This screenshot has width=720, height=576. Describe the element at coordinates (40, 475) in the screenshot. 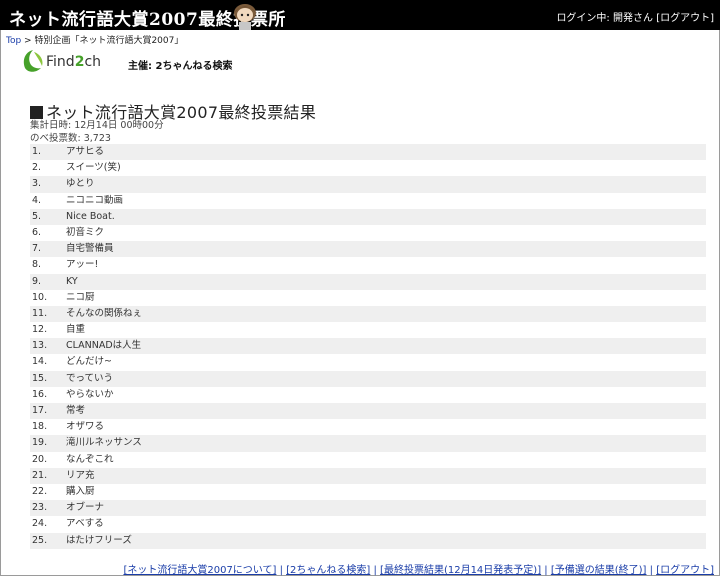

I see `rank-number: 21.` at that location.